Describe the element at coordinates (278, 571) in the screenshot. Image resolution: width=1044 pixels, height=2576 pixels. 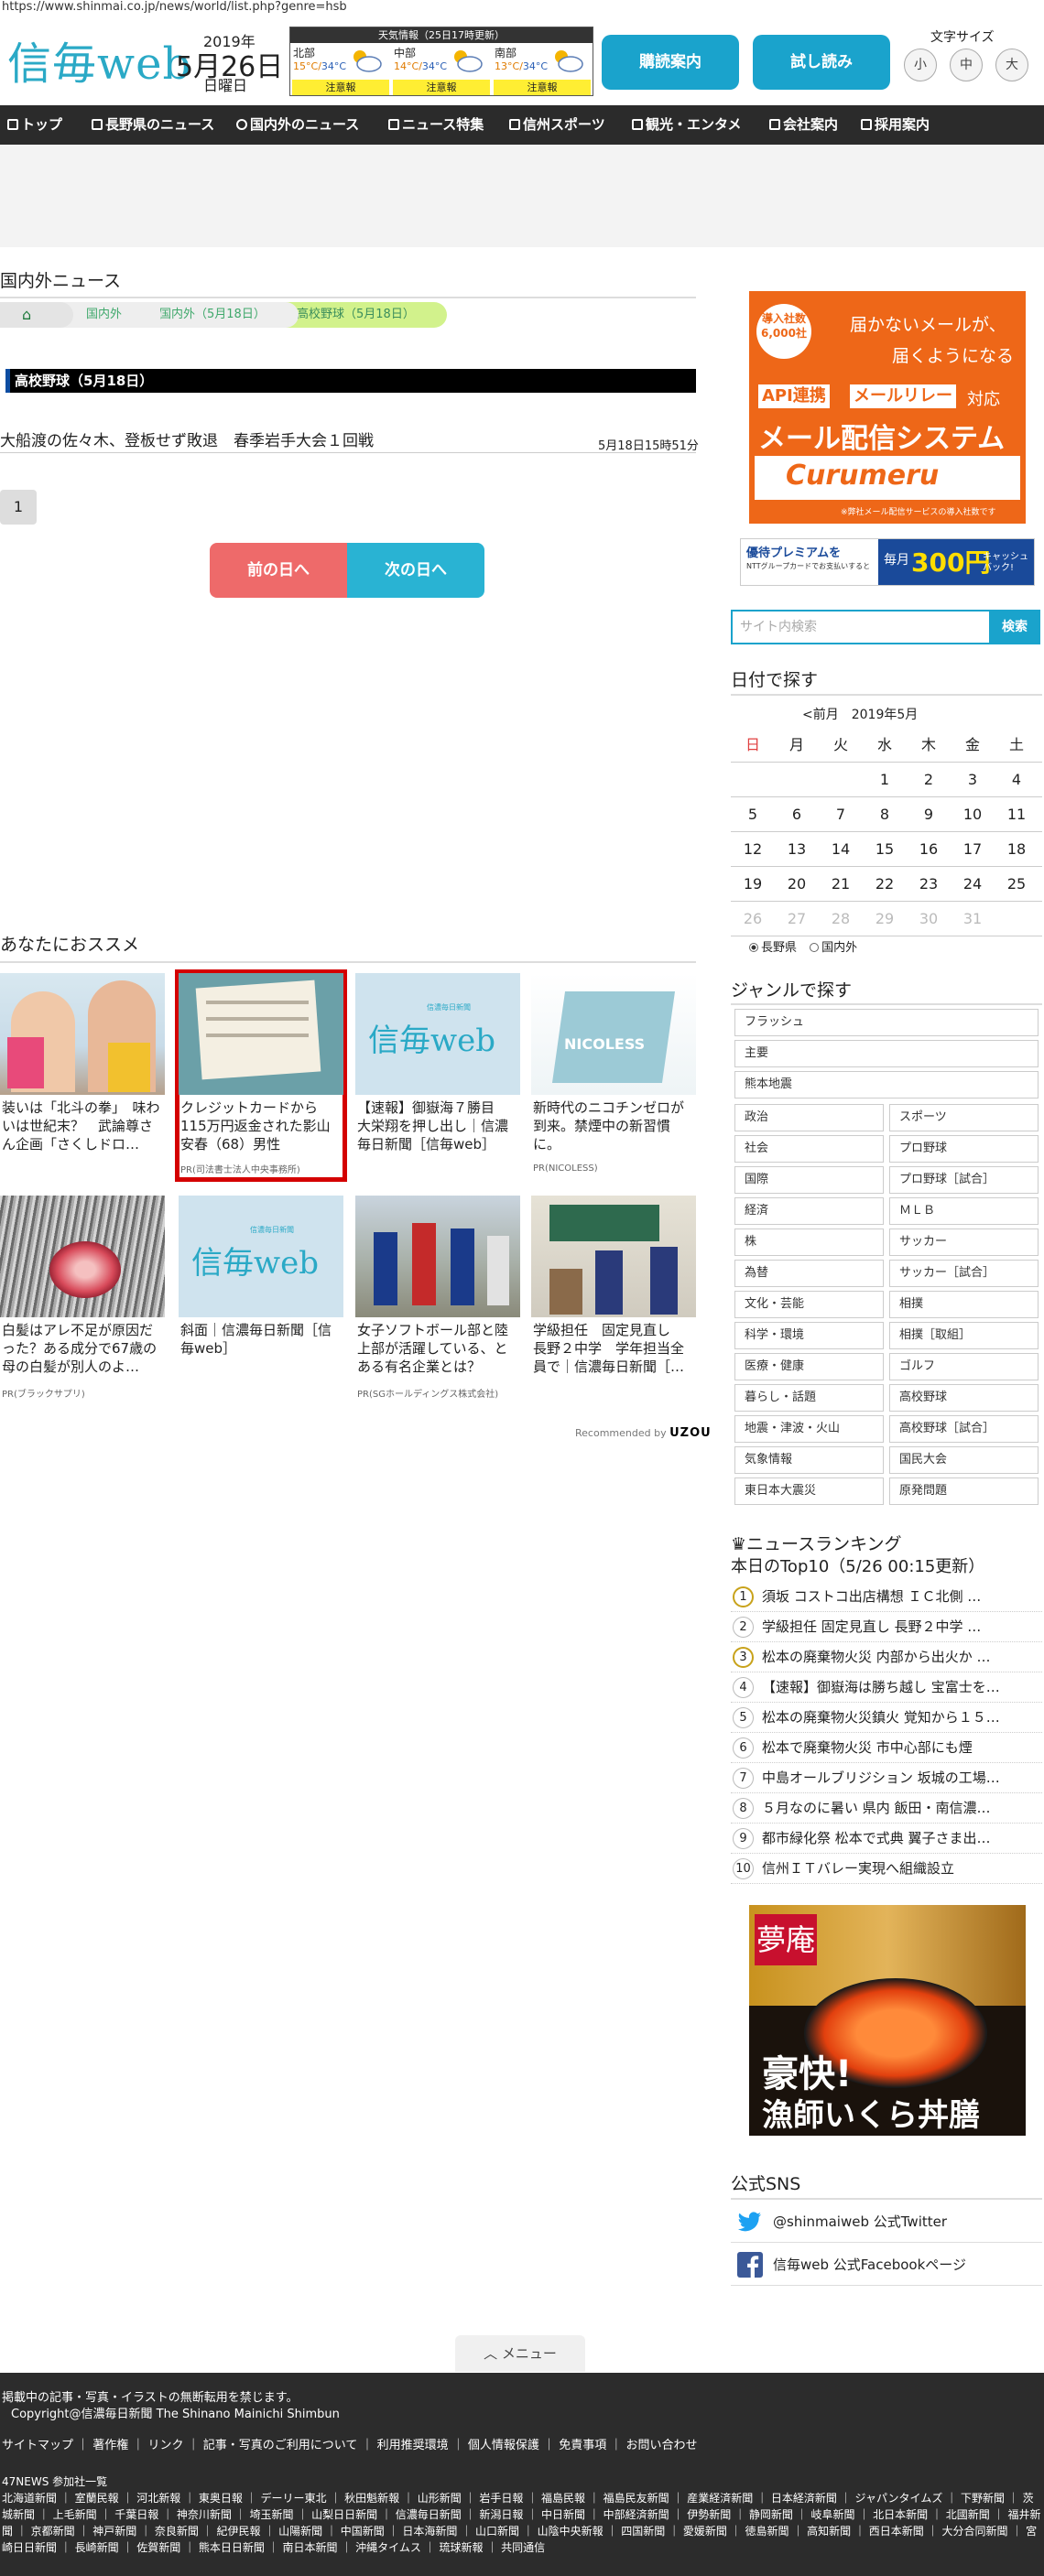
I see `prev-day-button: 前の日へ` at that location.